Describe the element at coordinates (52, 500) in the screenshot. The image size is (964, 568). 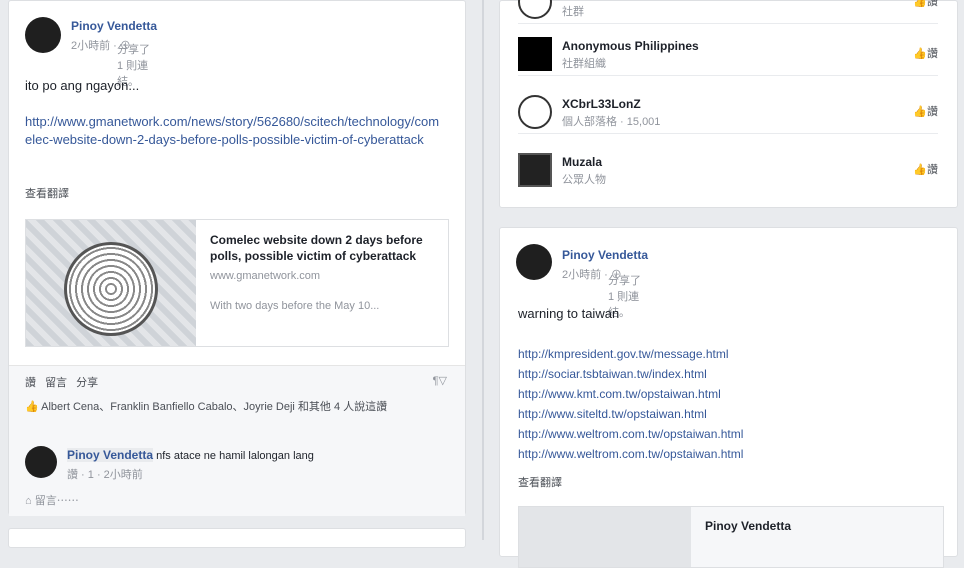
I see `write-comment-input: ⌂ 留言⋯⋯` at that location.